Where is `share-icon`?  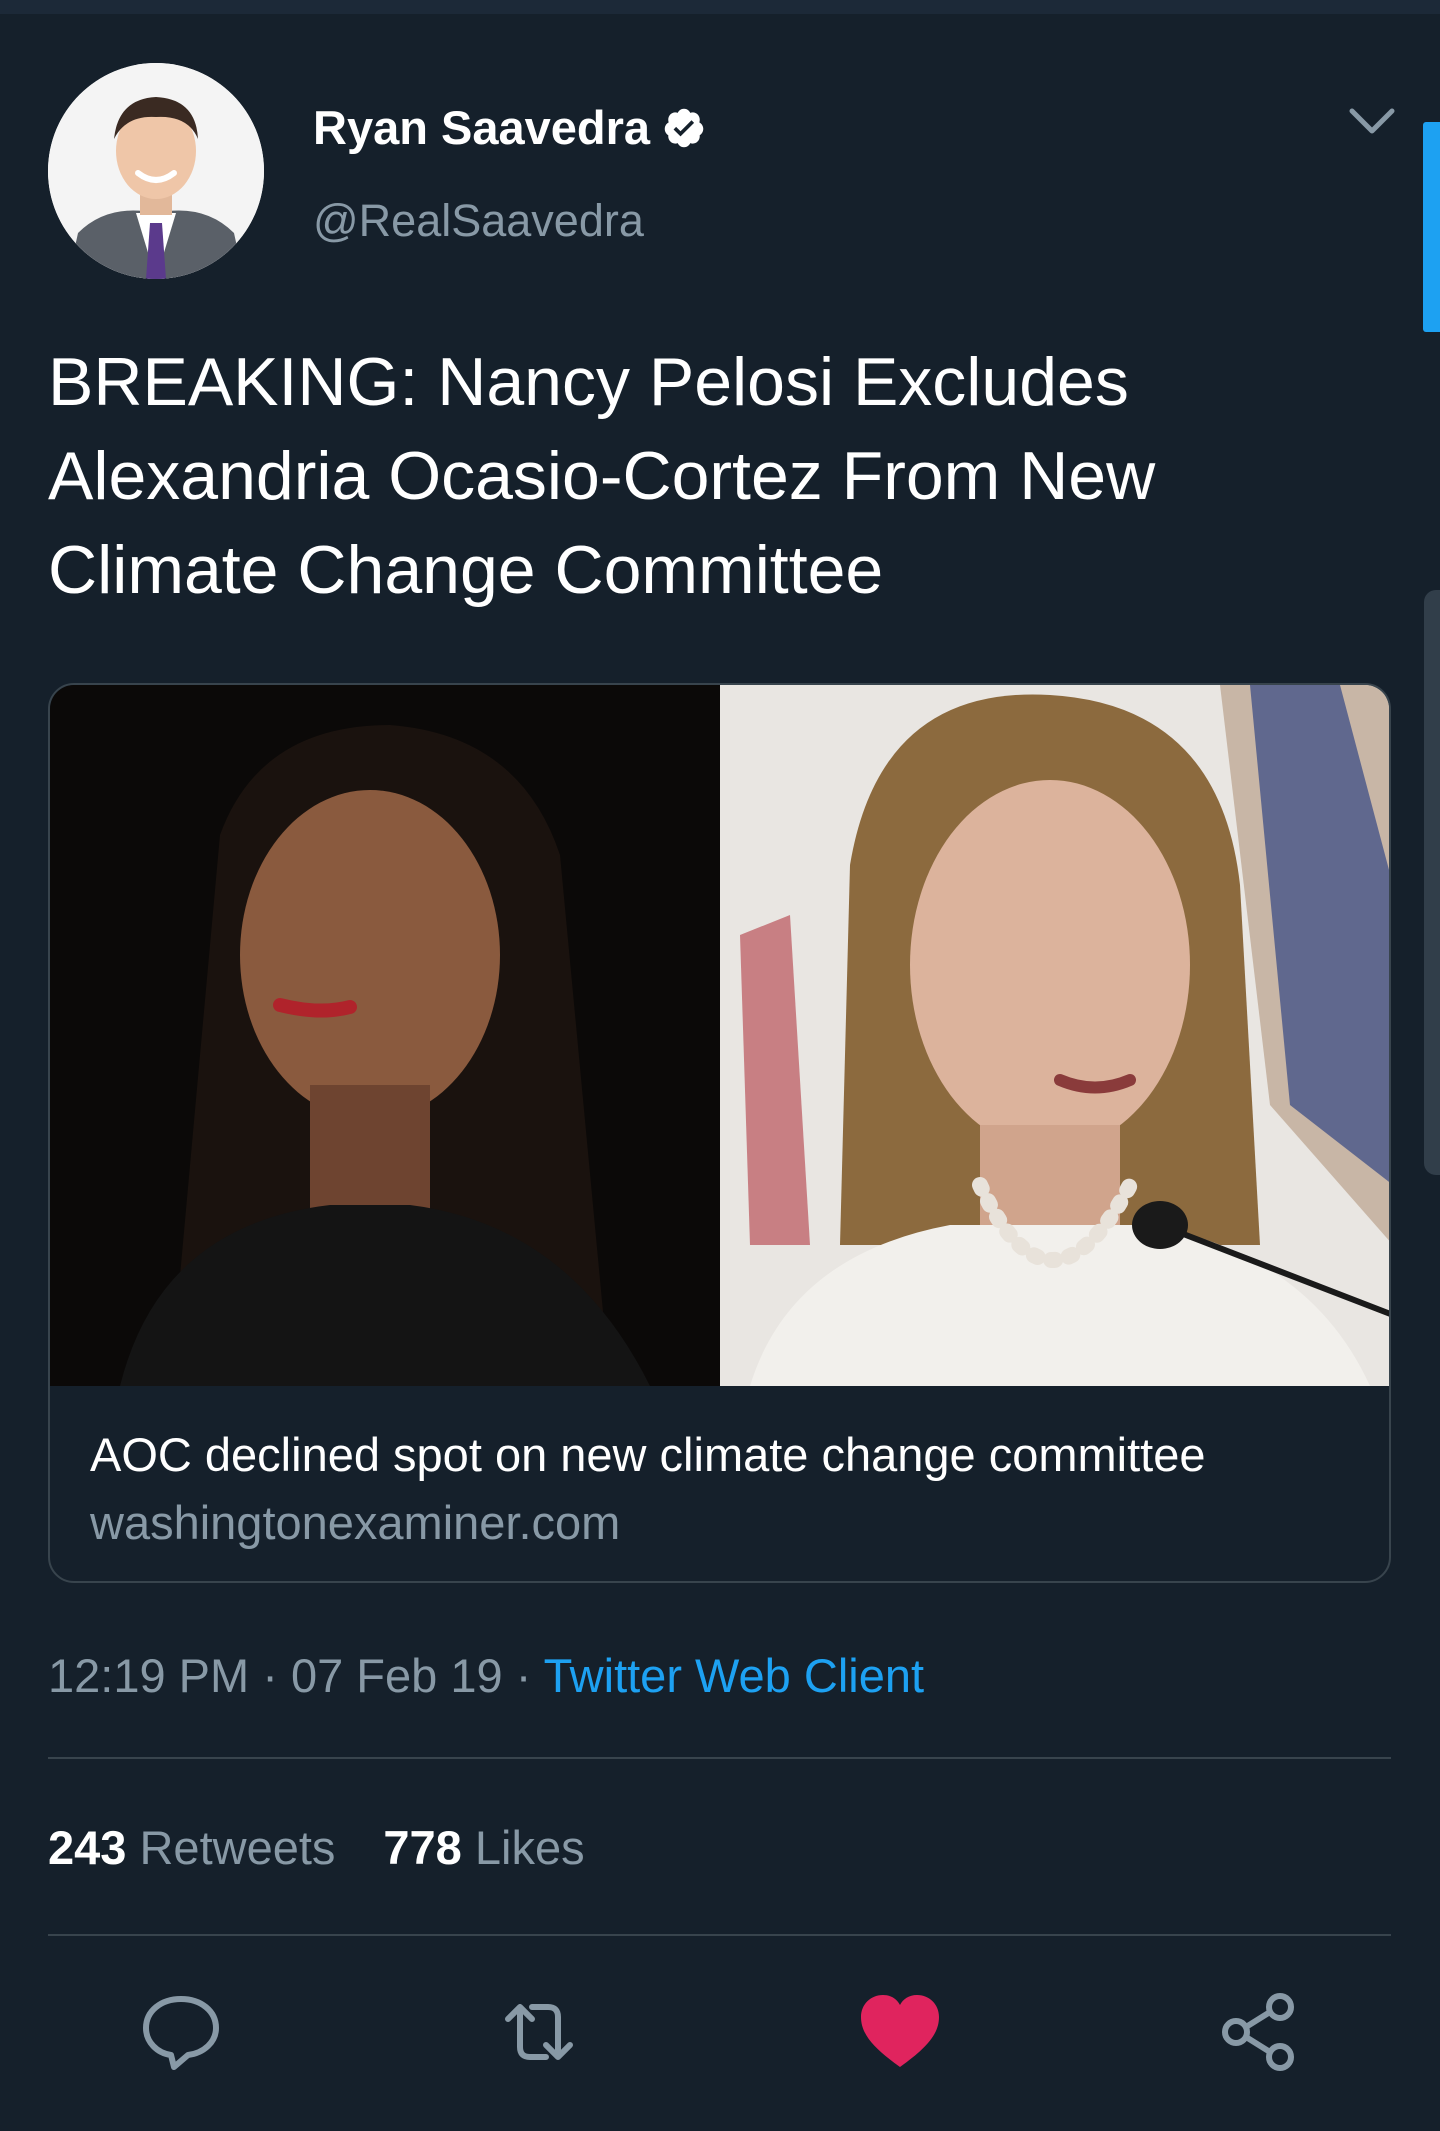
share-icon is located at coordinates (1258, 2032).